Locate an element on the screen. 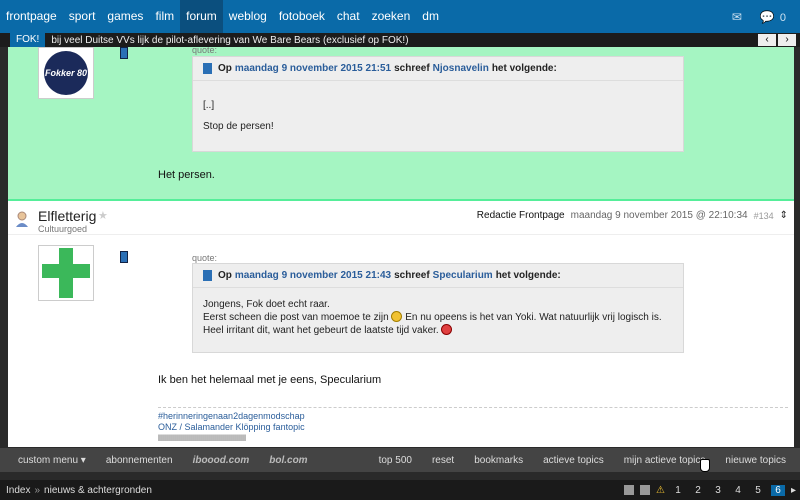 Image resolution: width=800 pixels, height=500 pixels. nav-dm: dm is located at coordinates (430, 16).